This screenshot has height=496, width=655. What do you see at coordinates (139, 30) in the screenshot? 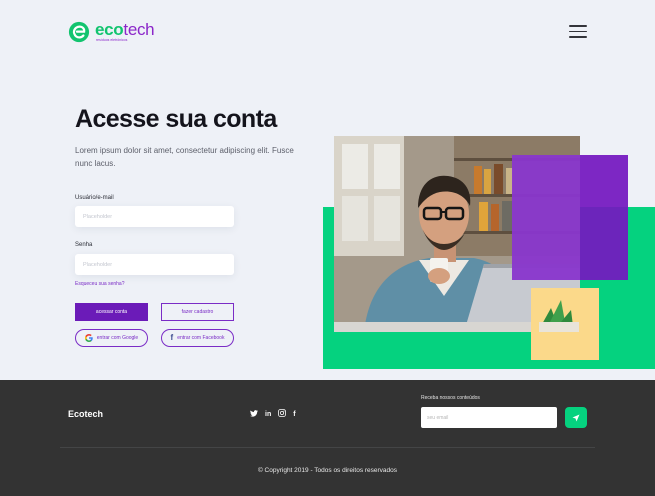
I see `brand-name-tech: tech` at bounding box center [139, 30].